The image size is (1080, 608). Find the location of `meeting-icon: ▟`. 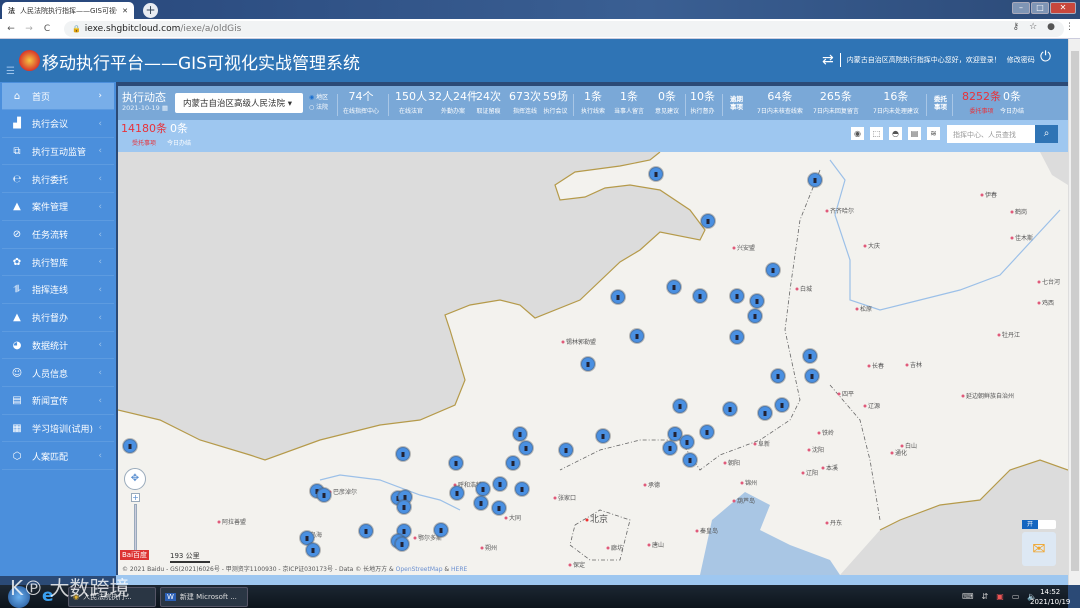

meeting-icon: ▟ is located at coordinates (17, 124).